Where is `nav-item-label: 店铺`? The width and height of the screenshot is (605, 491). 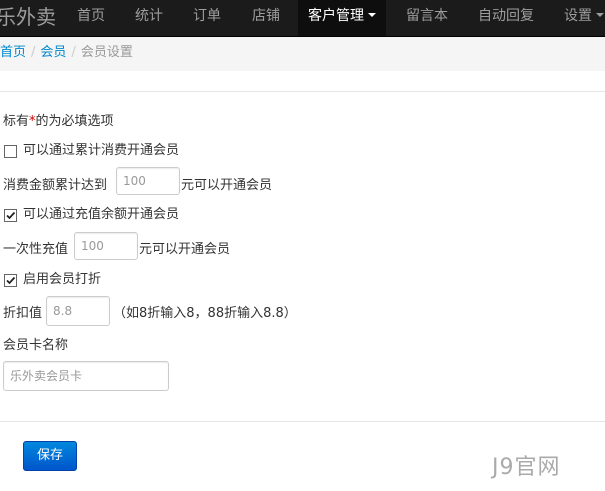
nav-item-label: 店铺 is located at coordinates (266, 16).